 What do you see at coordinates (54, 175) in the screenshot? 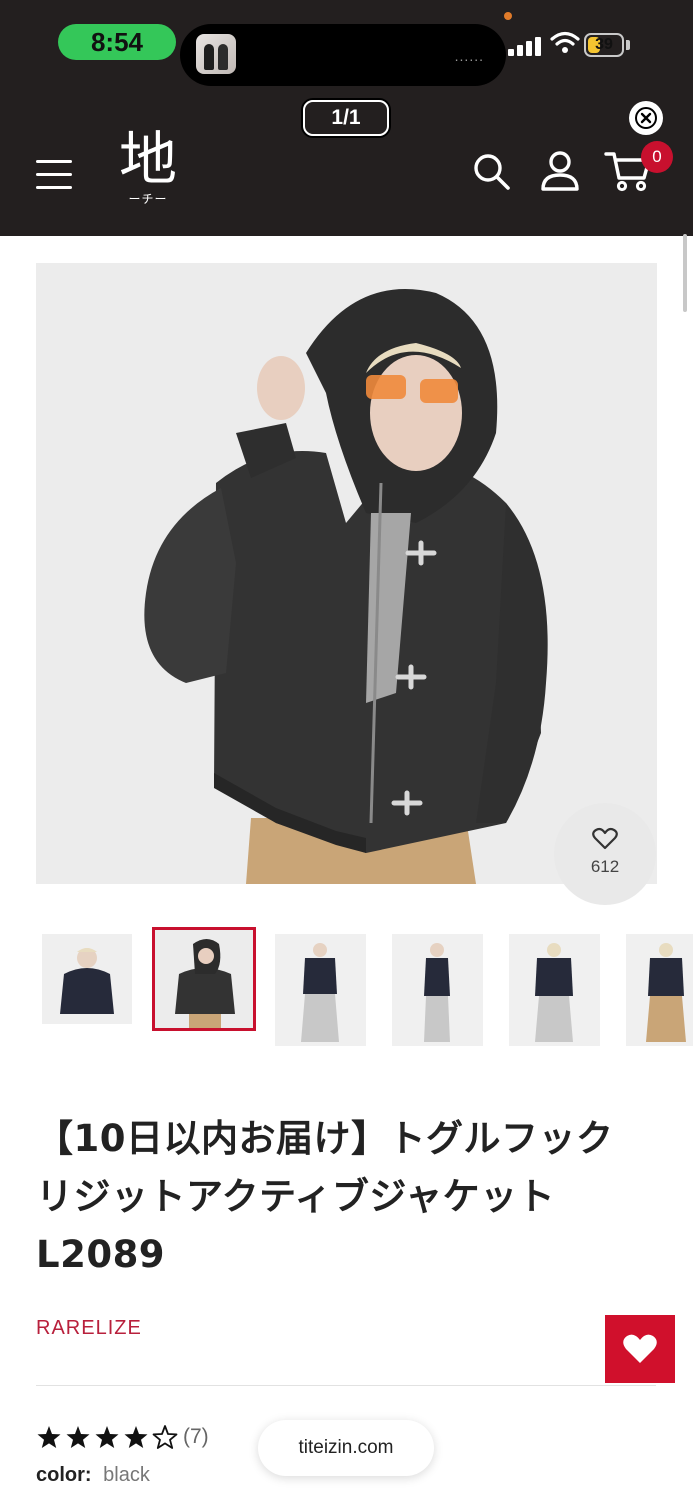
I see `hamburger-menu-icon` at bounding box center [54, 175].